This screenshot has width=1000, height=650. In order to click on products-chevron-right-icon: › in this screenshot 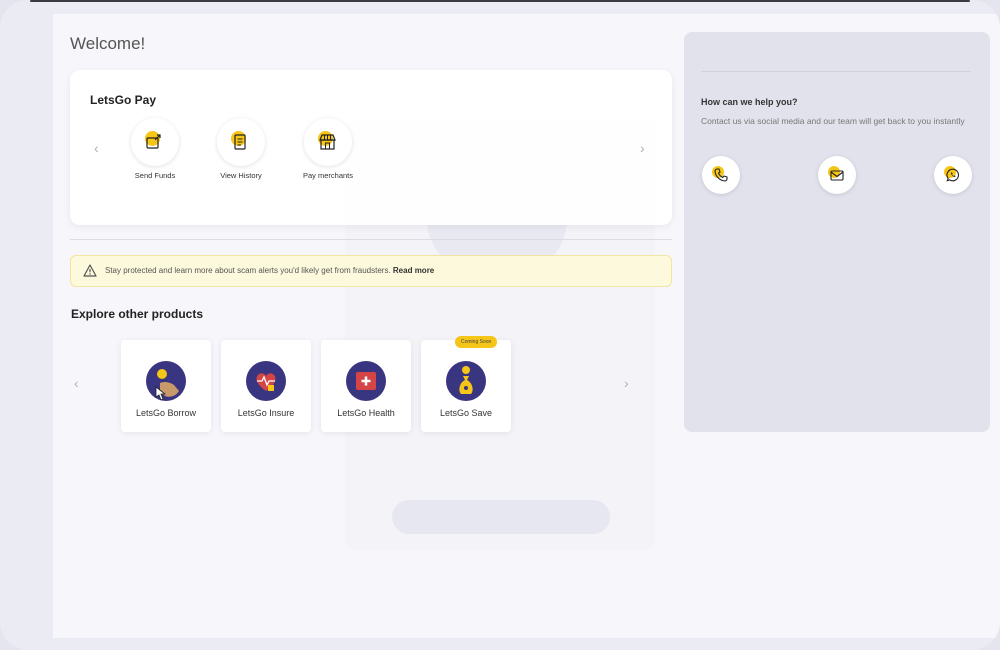, I will do `click(626, 383)`.